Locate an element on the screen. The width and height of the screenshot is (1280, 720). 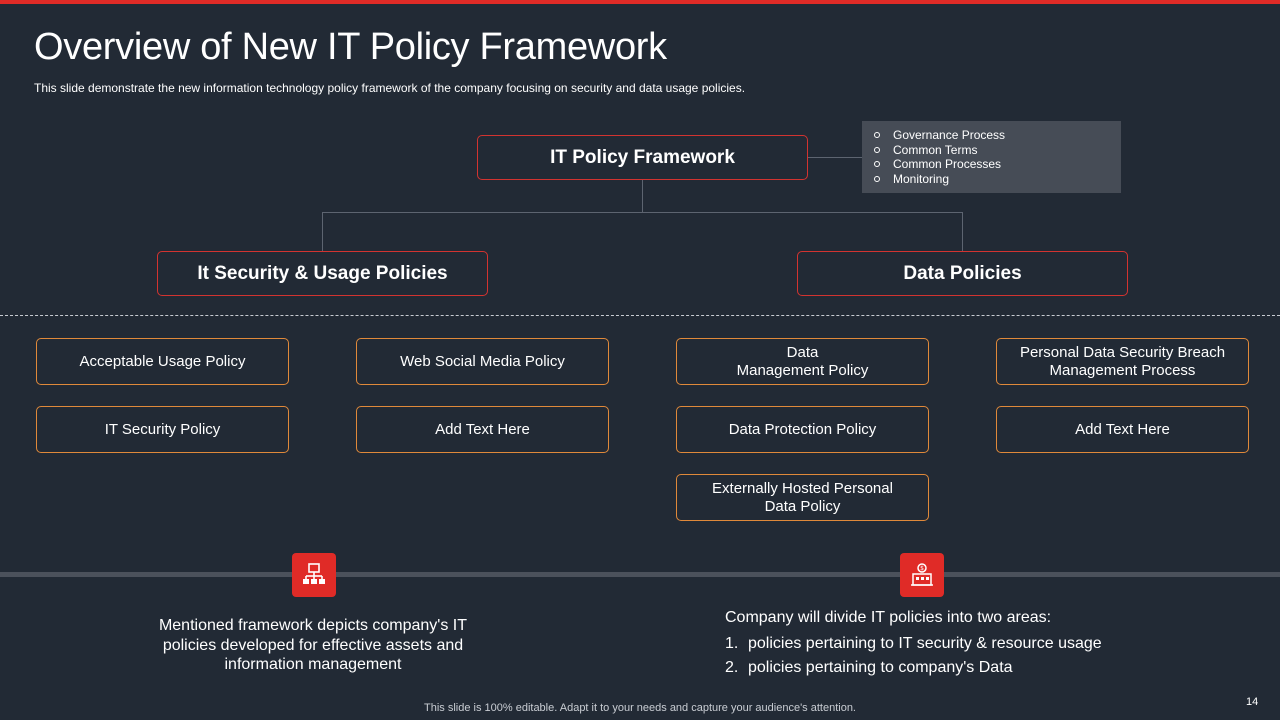
left-branch-box: It Security & Usage Policies is located at coordinates (322, 273).